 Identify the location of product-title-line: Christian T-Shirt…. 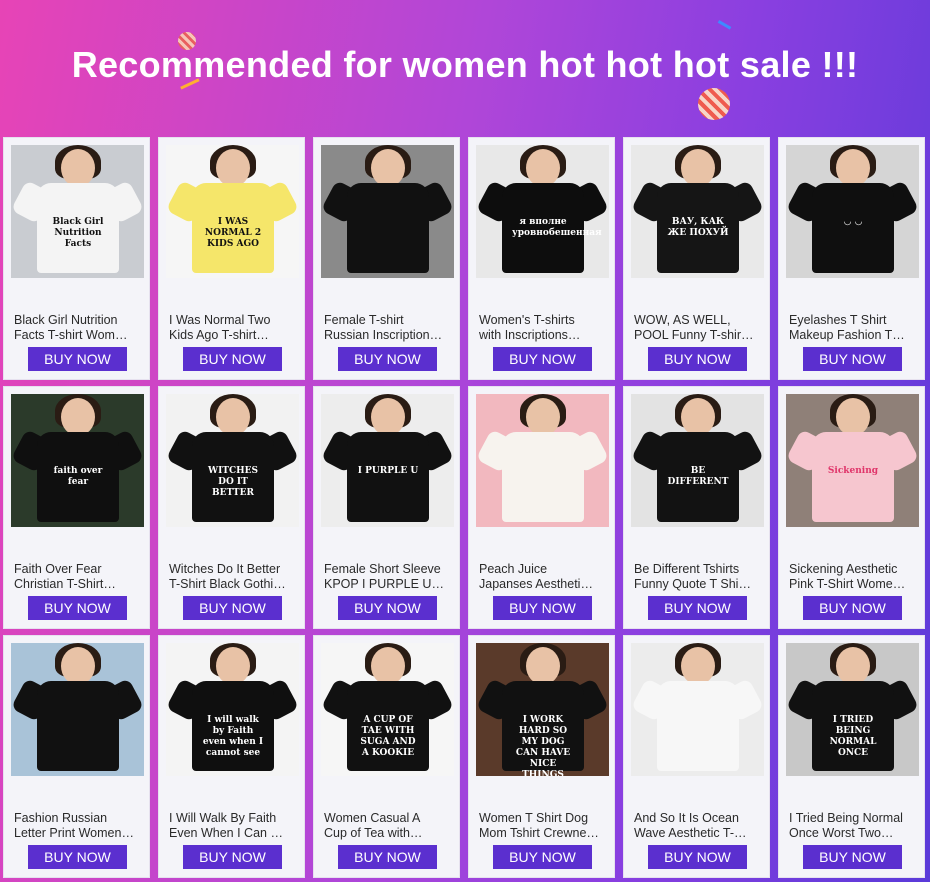
(78, 584).